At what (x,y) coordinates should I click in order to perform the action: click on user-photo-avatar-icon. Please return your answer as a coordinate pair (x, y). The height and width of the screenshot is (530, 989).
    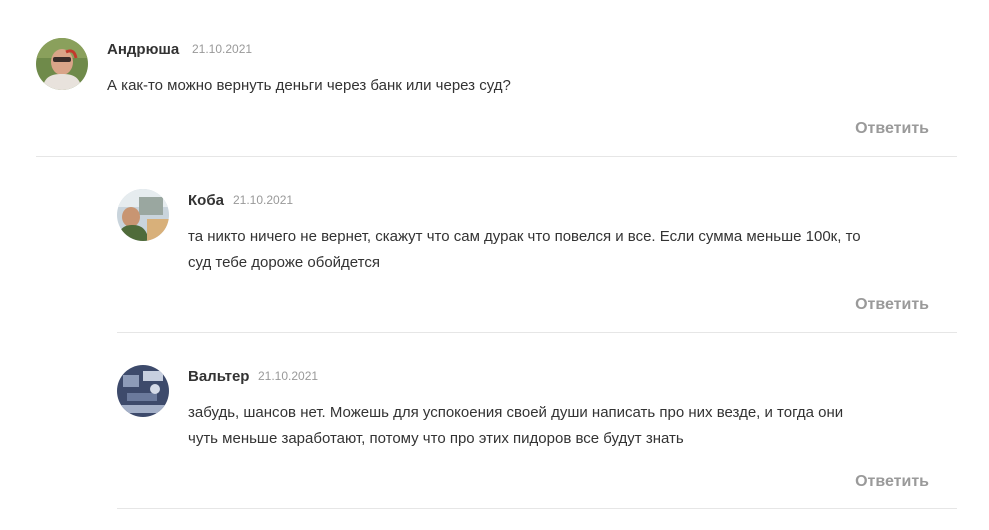
    Looking at the image, I should click on (143, 391).